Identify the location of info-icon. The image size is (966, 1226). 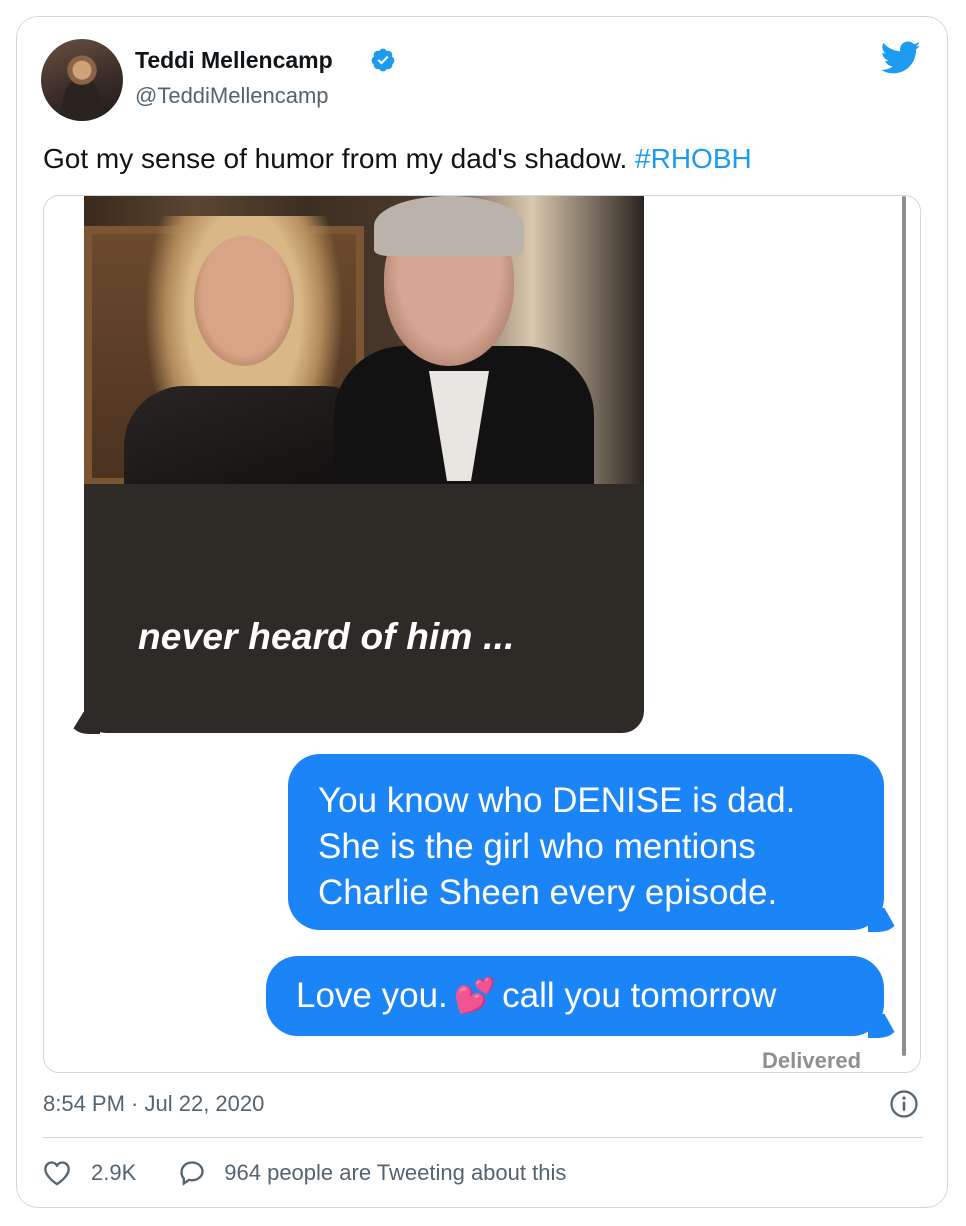
(904, 1104).